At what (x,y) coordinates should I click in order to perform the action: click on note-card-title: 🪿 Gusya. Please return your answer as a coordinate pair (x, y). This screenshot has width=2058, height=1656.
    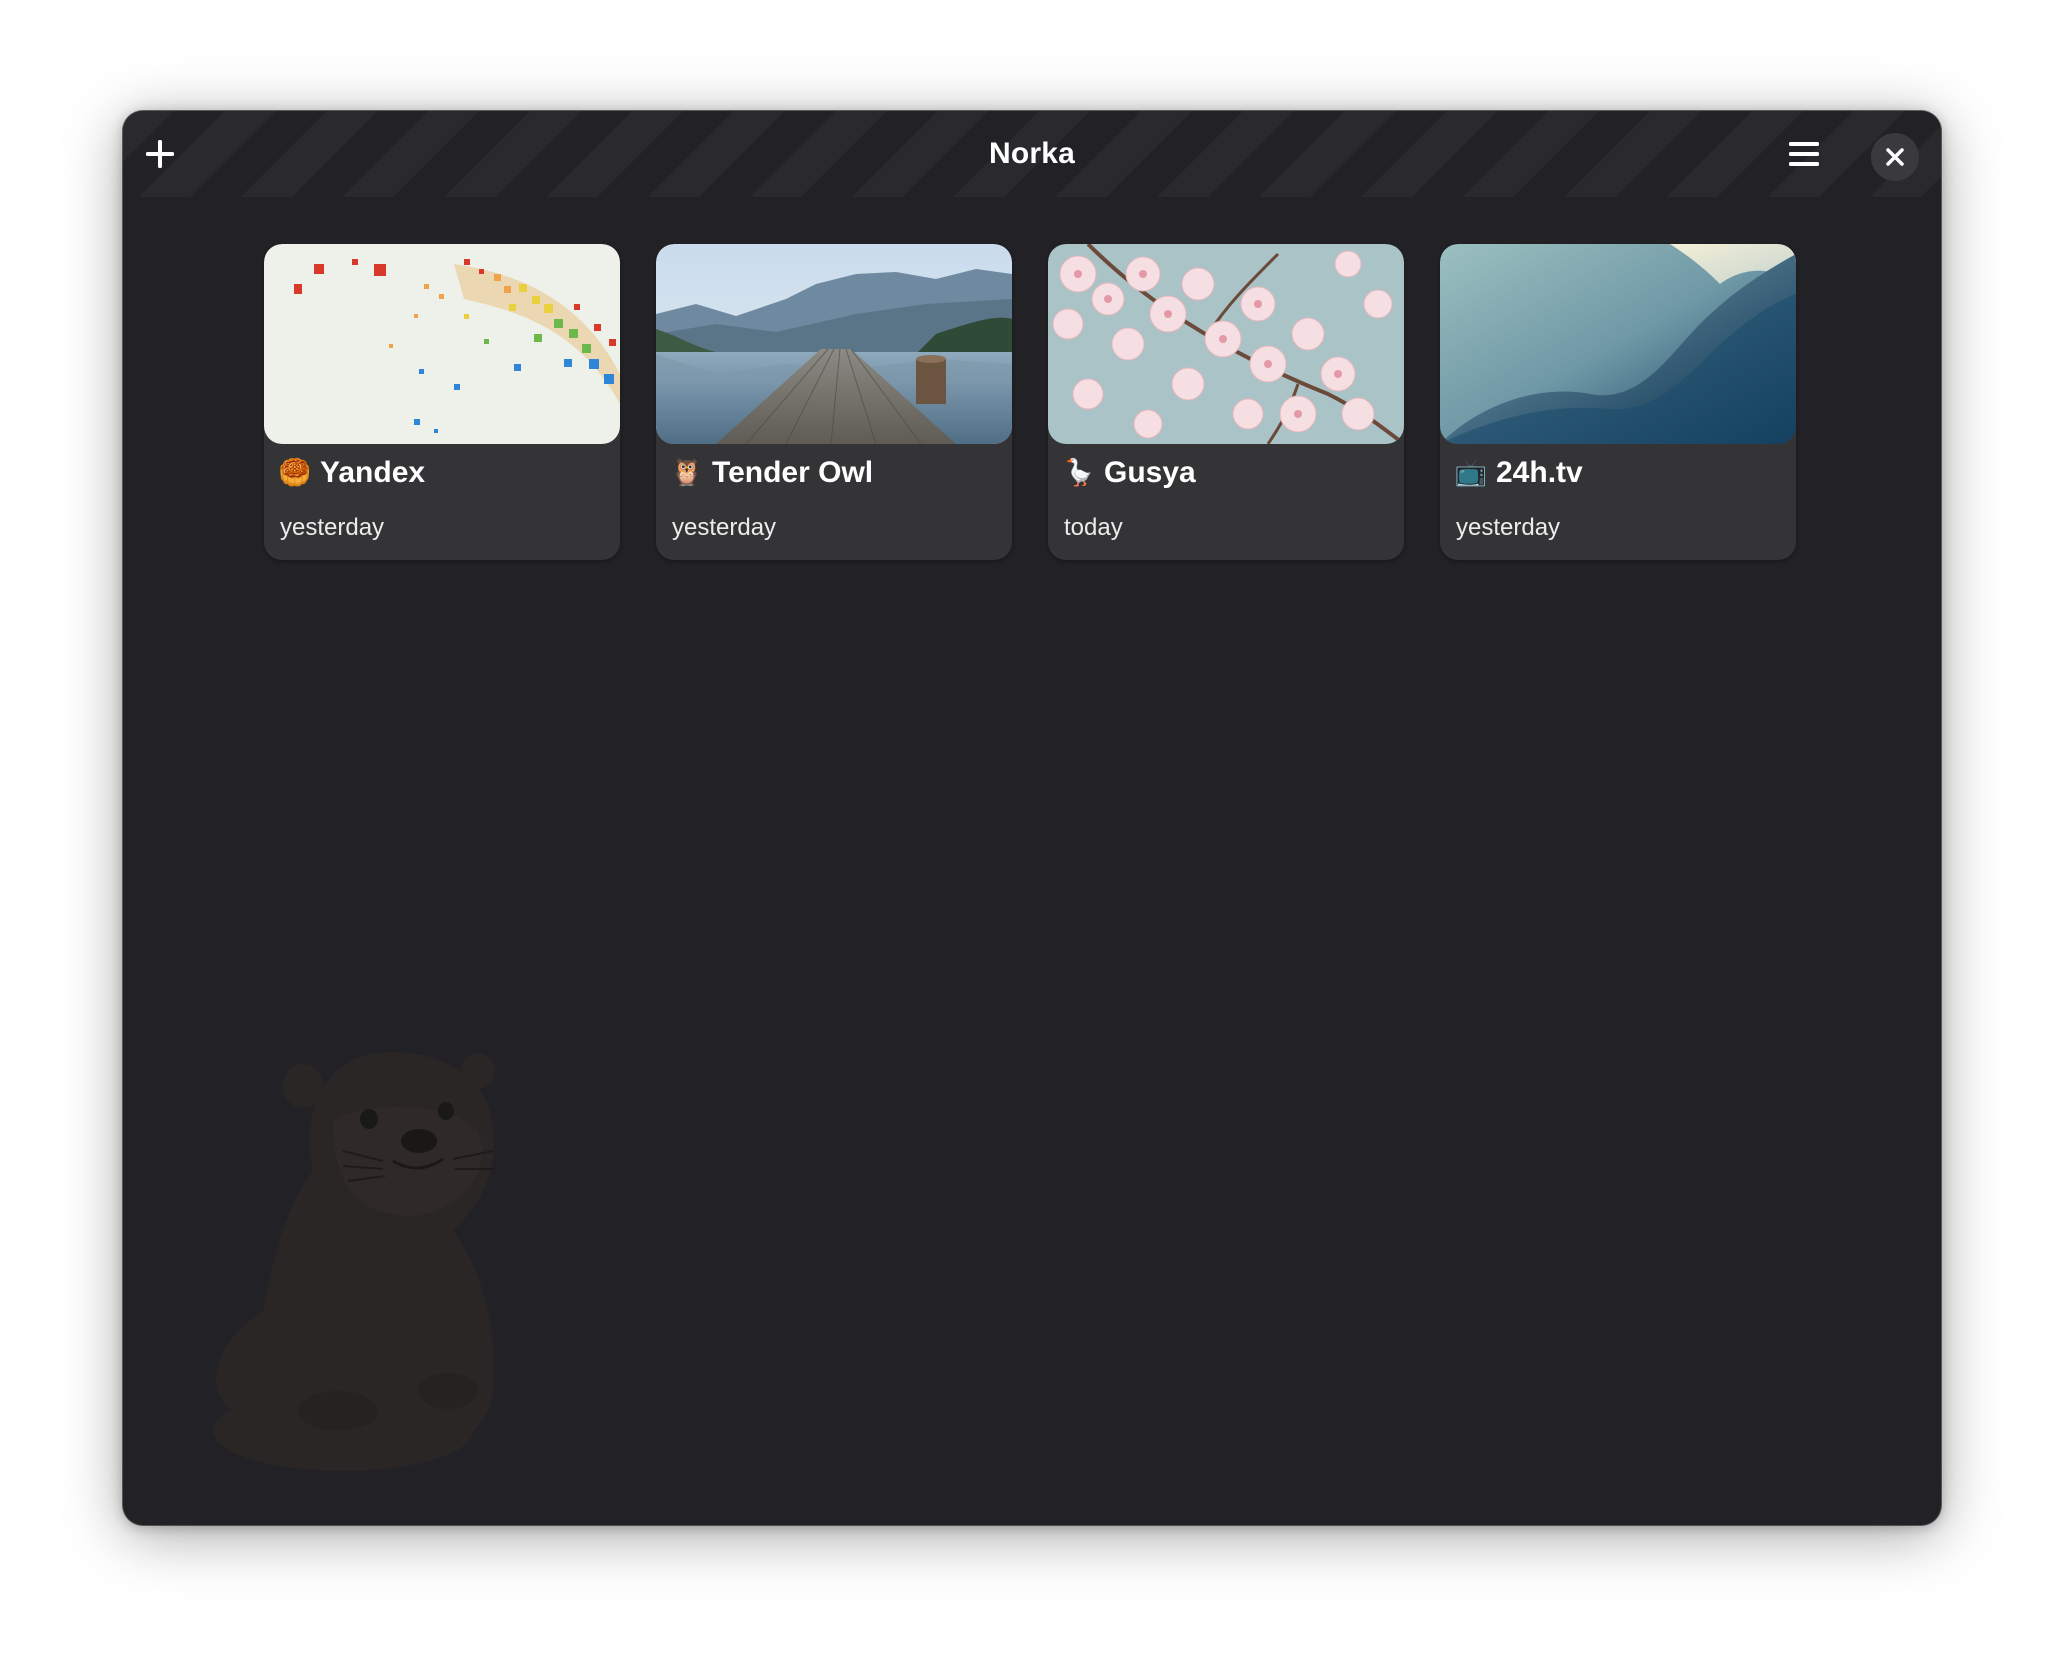
    Looking at the image, I should click on (1129, 473).